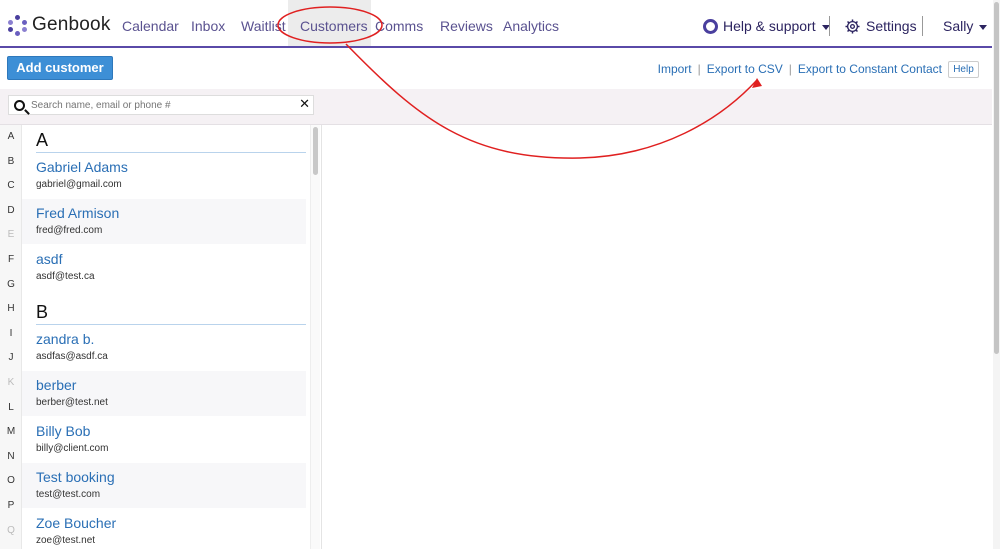  I want to click on alpha-letter-c: C, so click(11, 185).